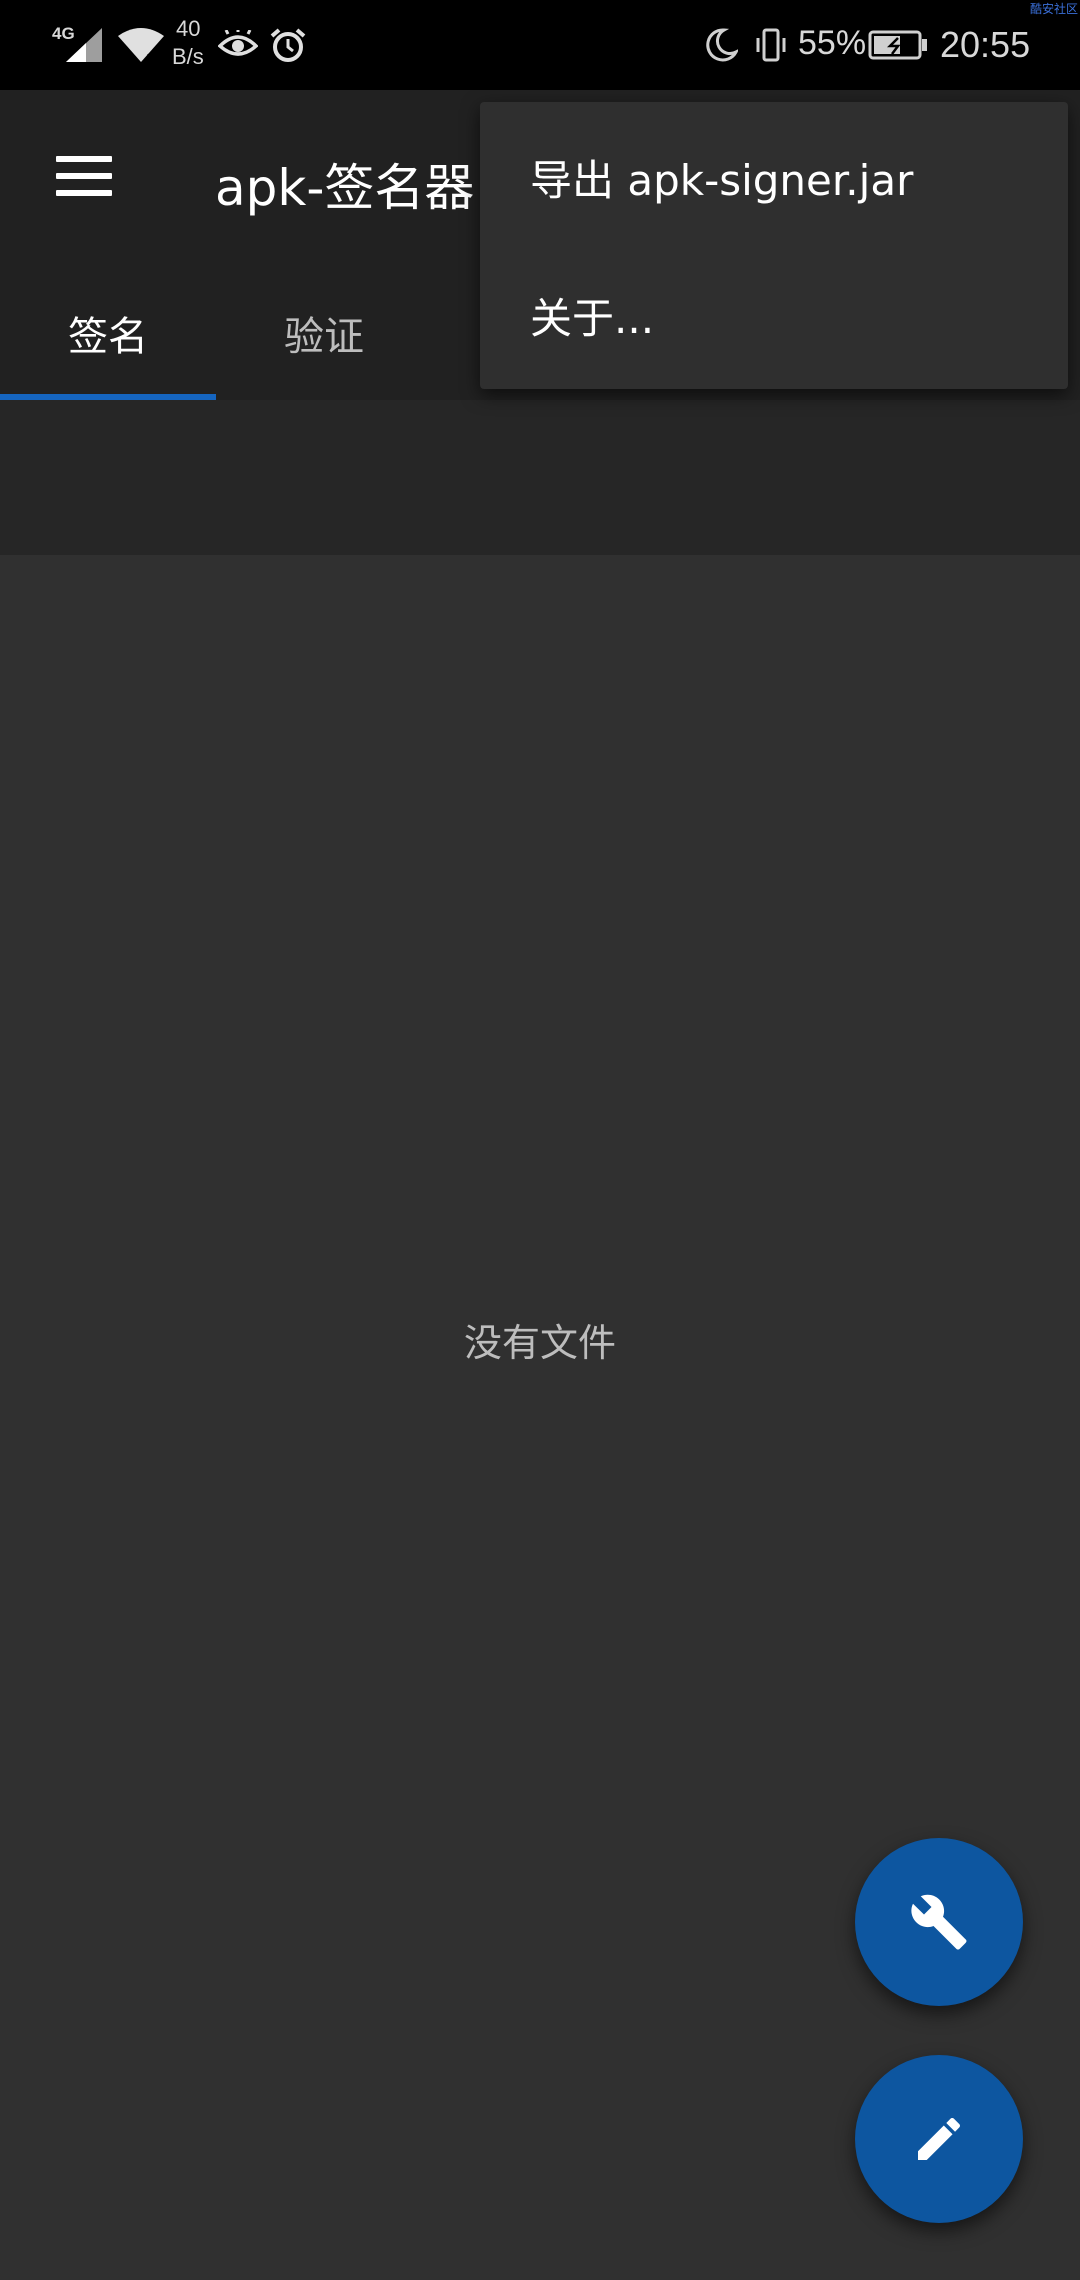 The height and width of the screenshot is (2280, 1080). I want to click on battery-icon, so click(897, 45).